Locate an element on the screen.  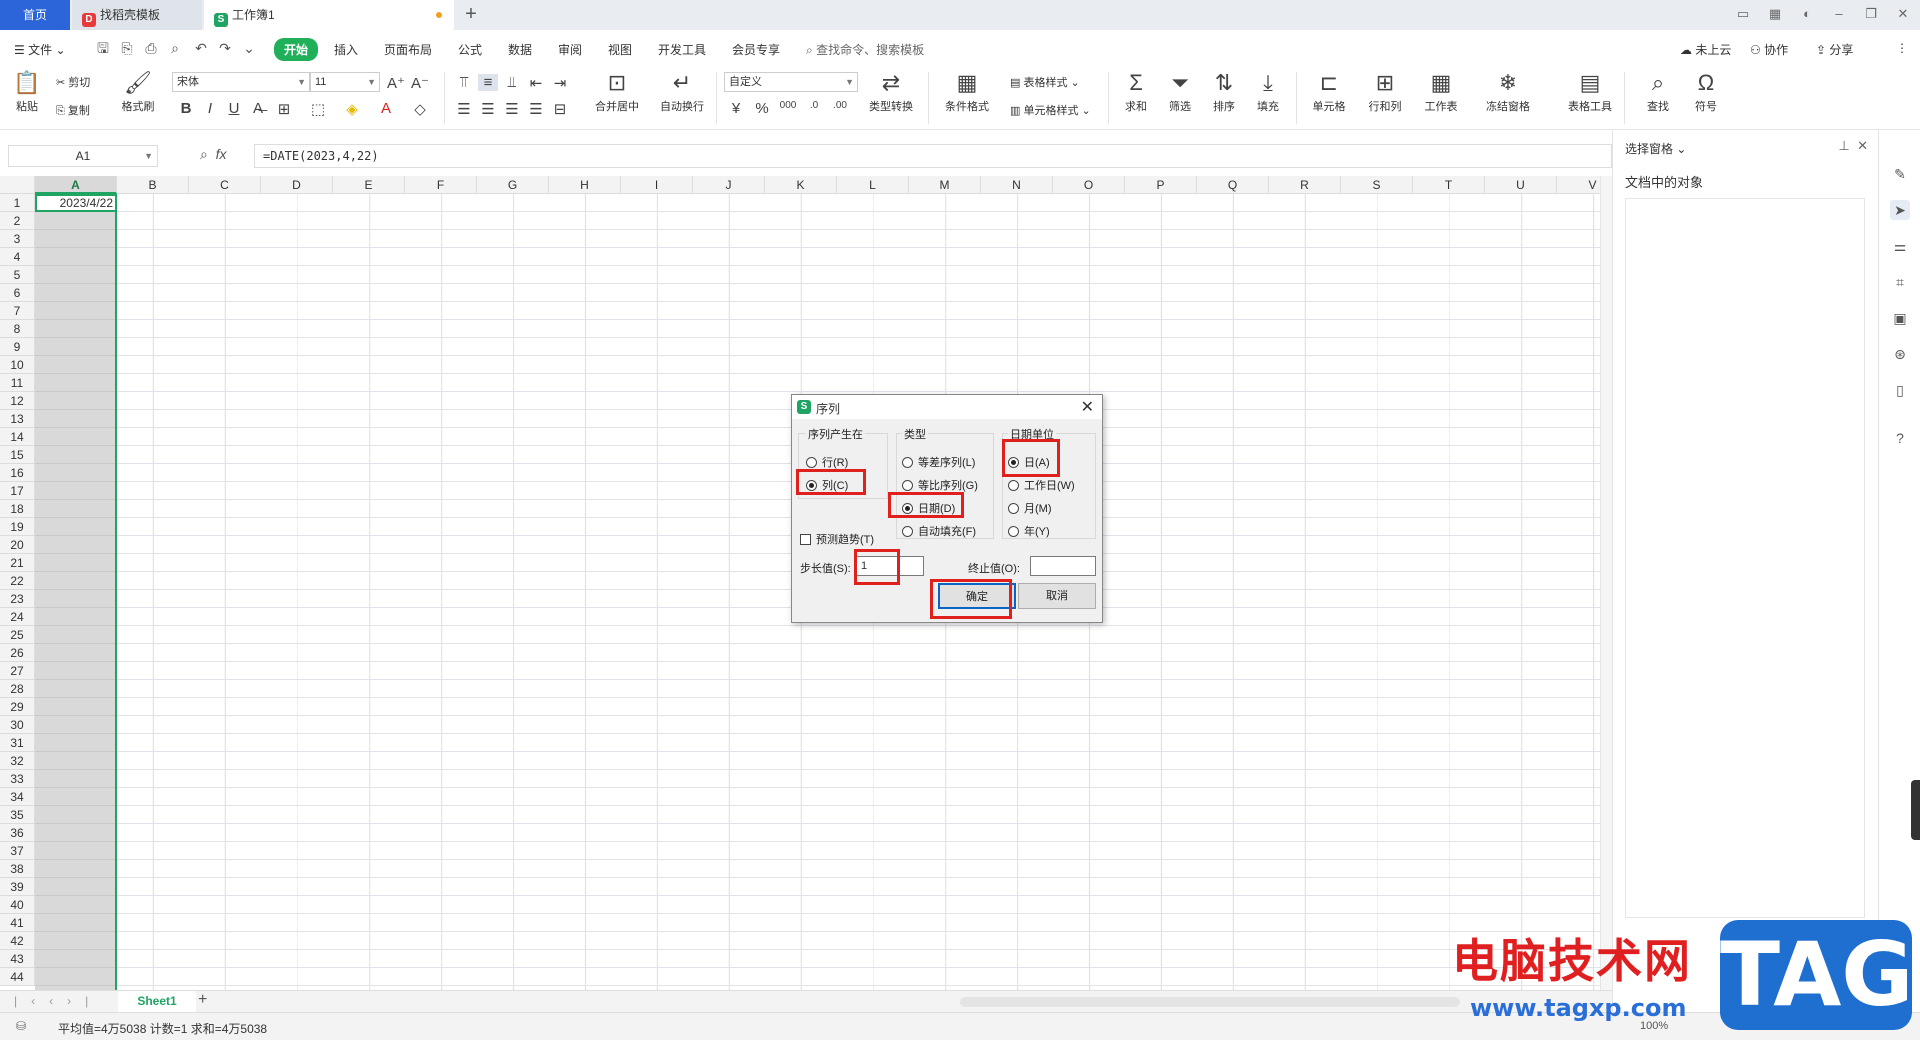
pin-icon: ⊥ is located at coordinates (1844, 145).